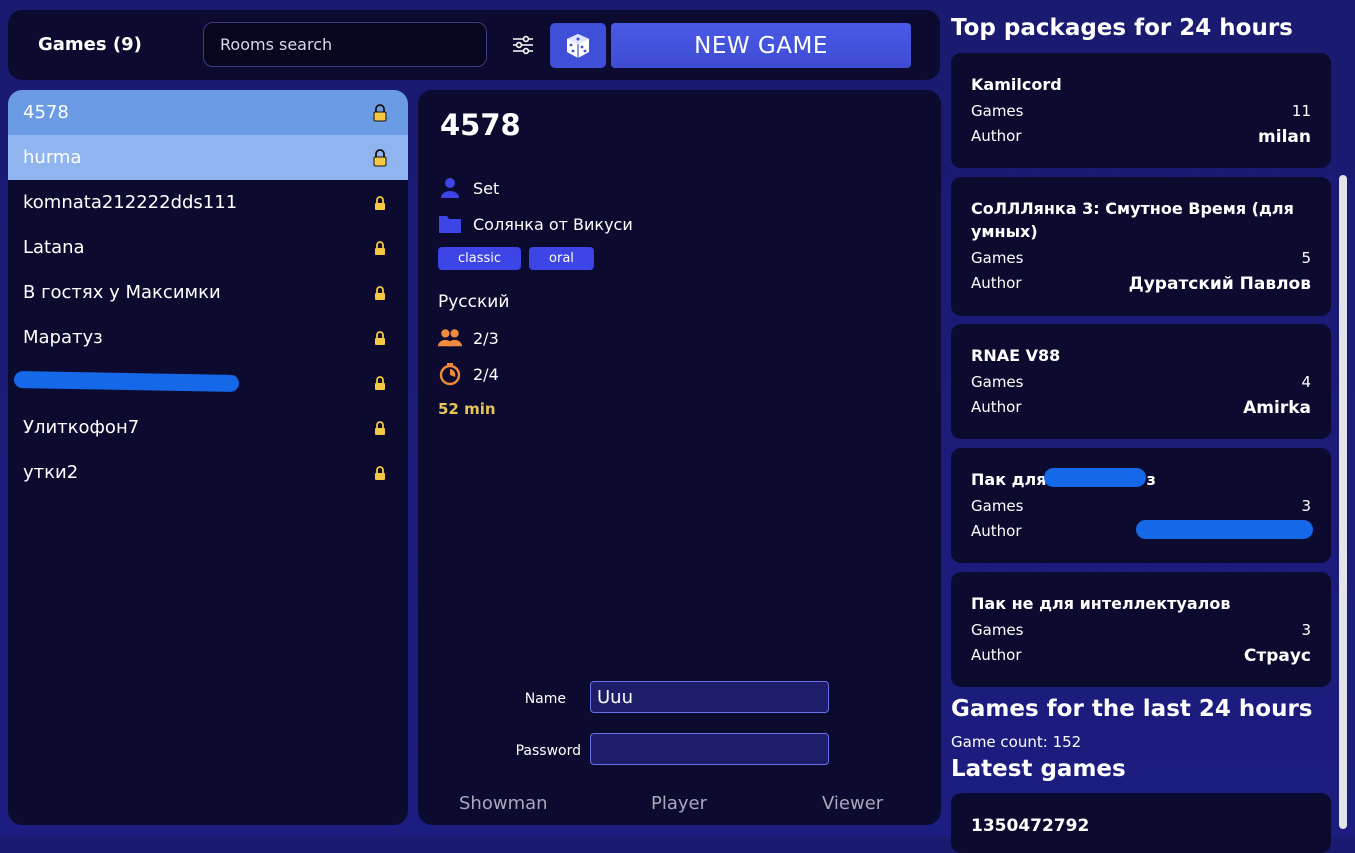 The image size is (1355, 853). What do you see at coordinates (480, 125) in the screenshot?
I see `room-title: 4578` at bounding box center [480, 125].